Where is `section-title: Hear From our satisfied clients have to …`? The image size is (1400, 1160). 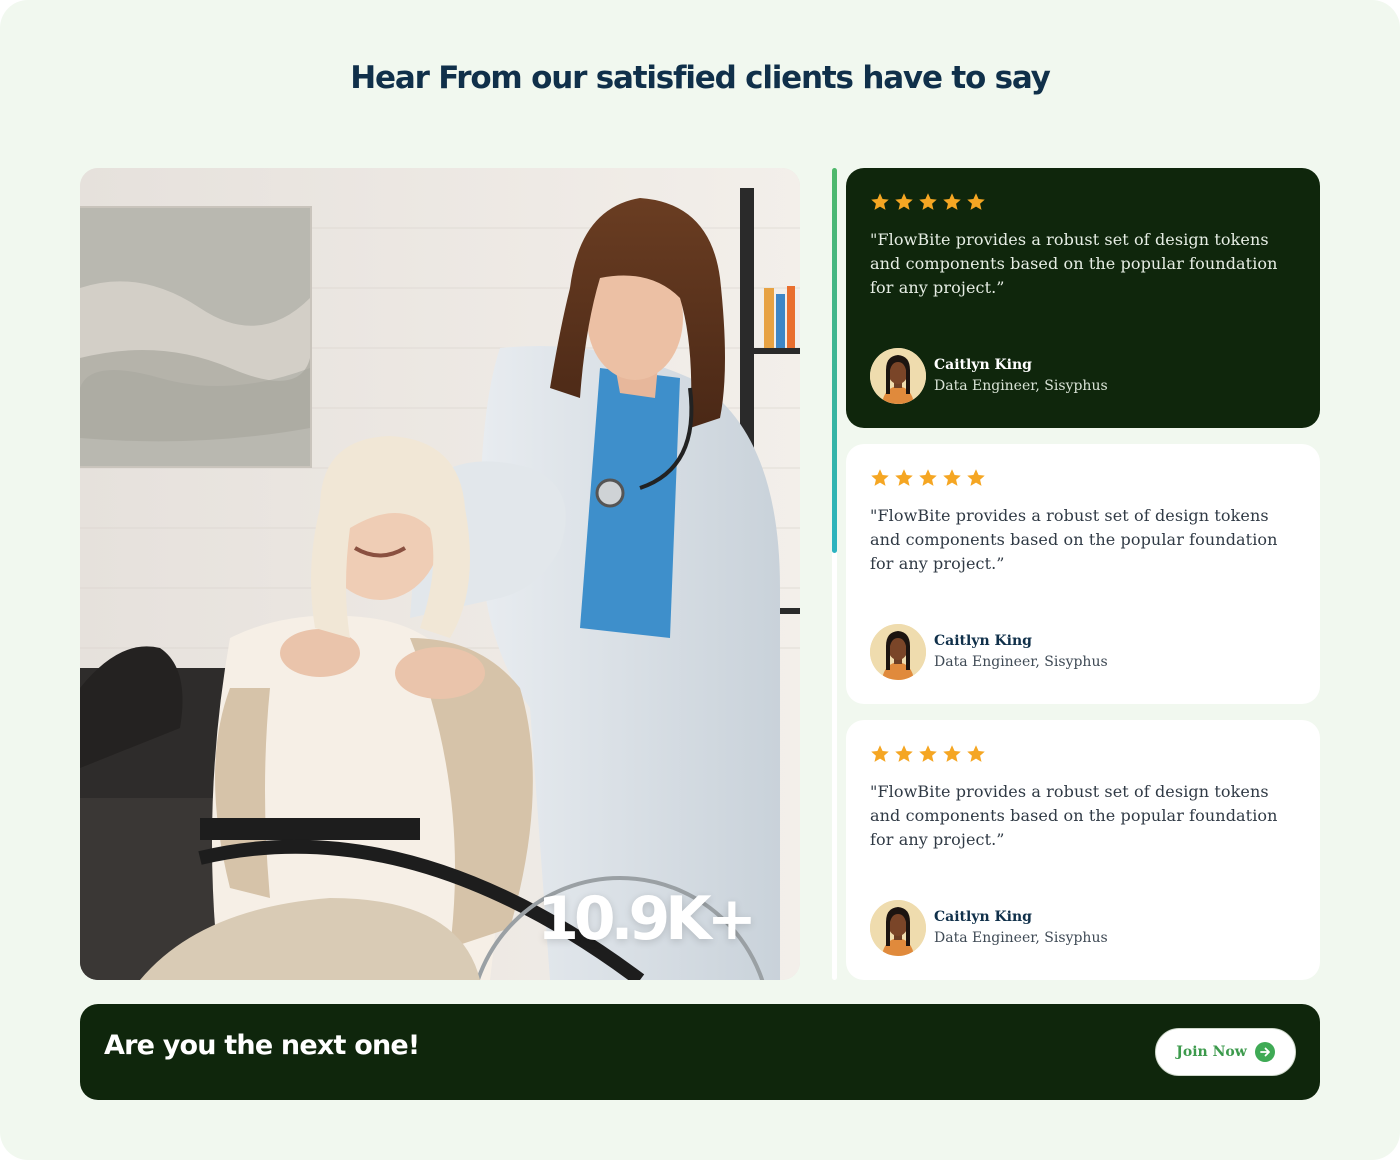
section-title: Hear From our satisfied clients have to … is located at coordinates (700, 78).